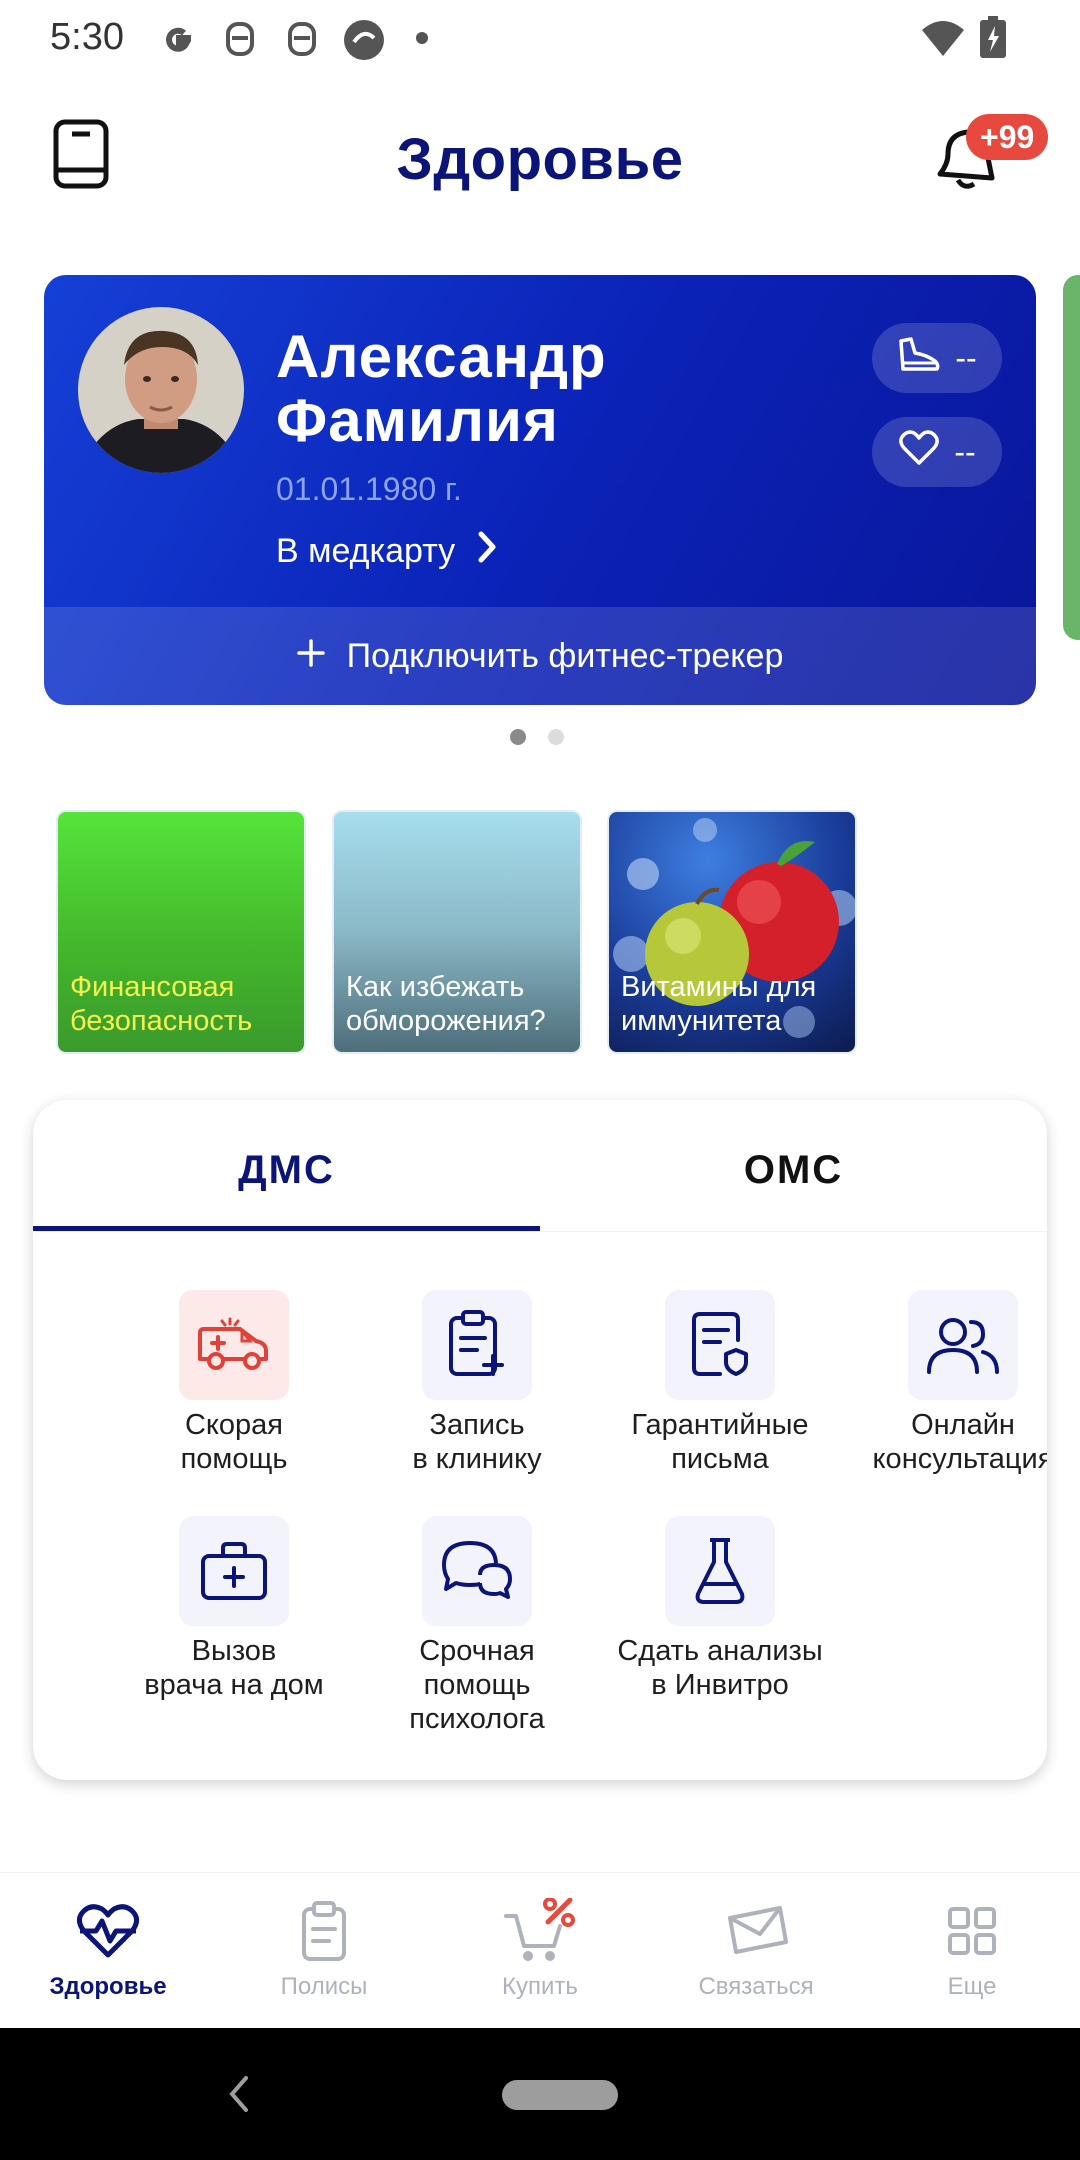 The height and width of the screenshot is (2160, 1080). Describe the element at coordinates (793, 1165) in the screenshot. I see `tab-oms: ОМС` at that location.